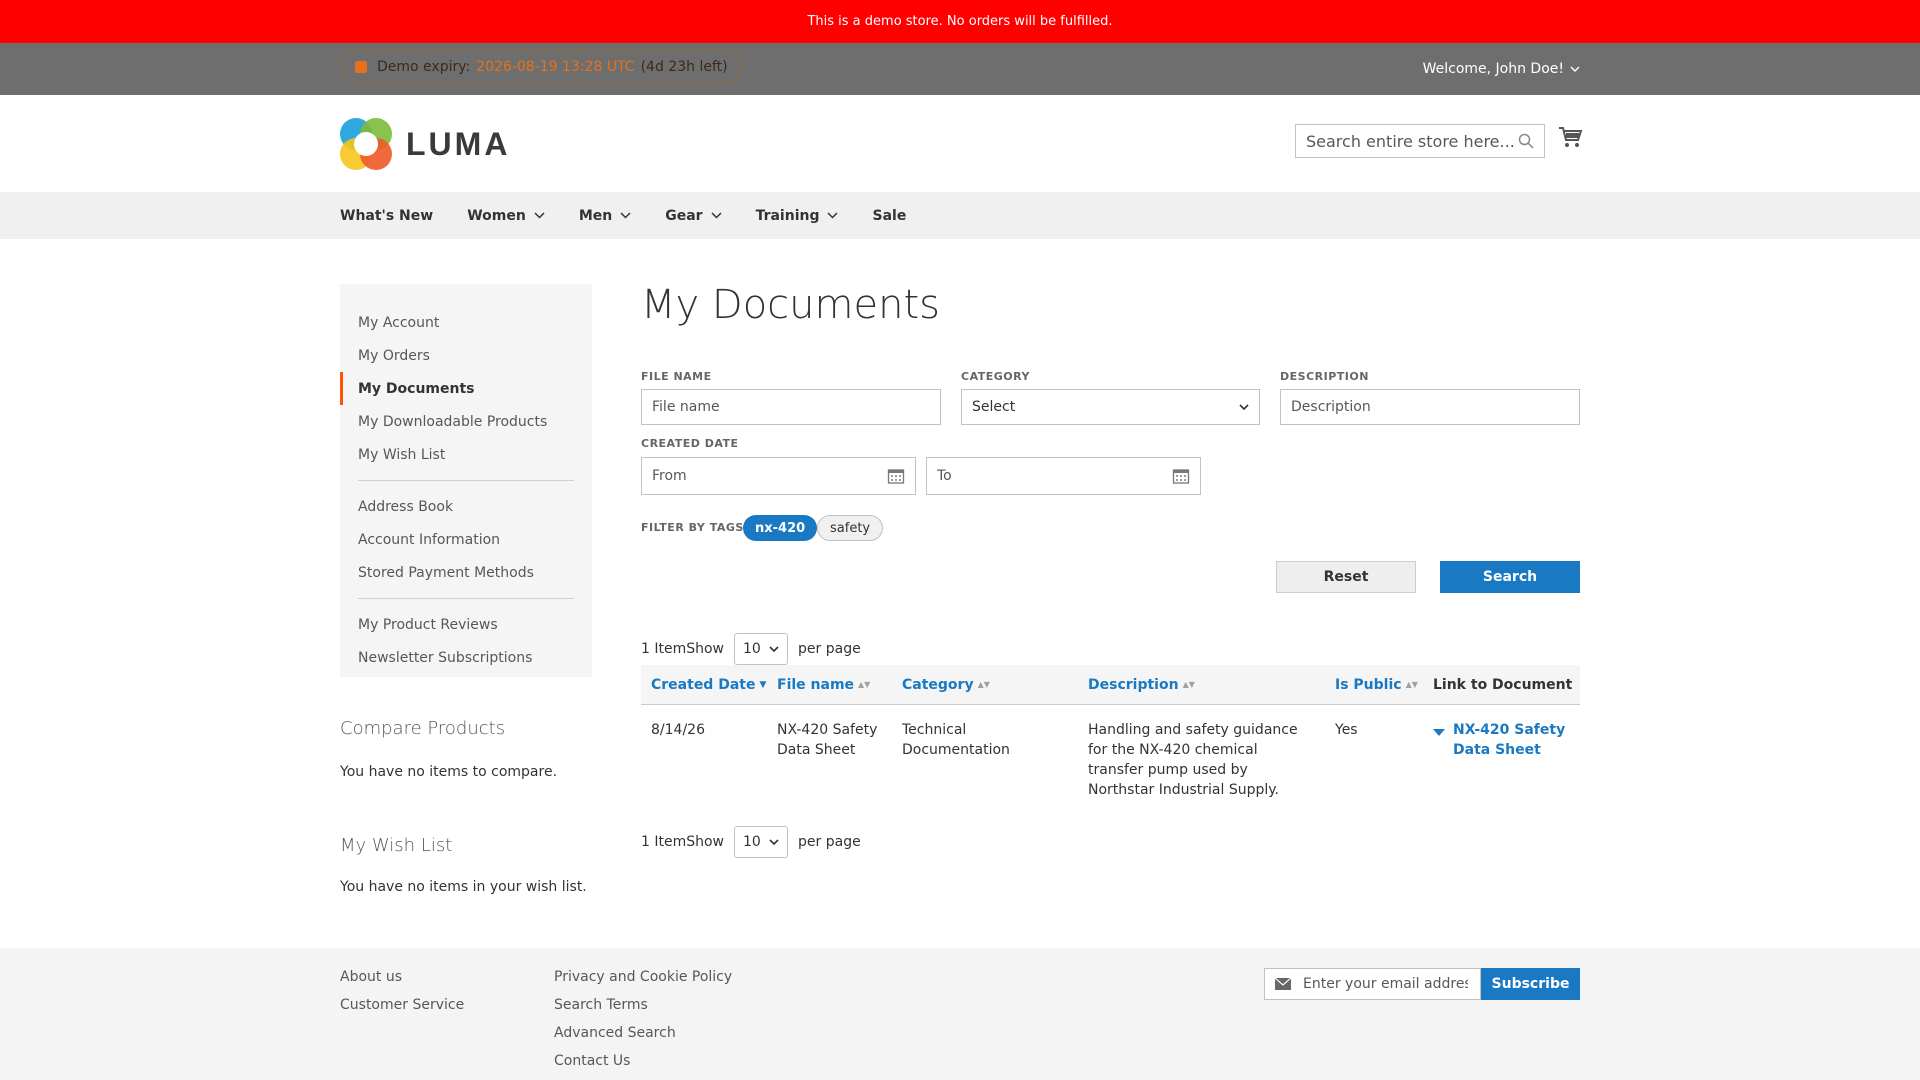  I want to click on toolbar-top: 1 ItemShow 10 per page, so click(751, 649).